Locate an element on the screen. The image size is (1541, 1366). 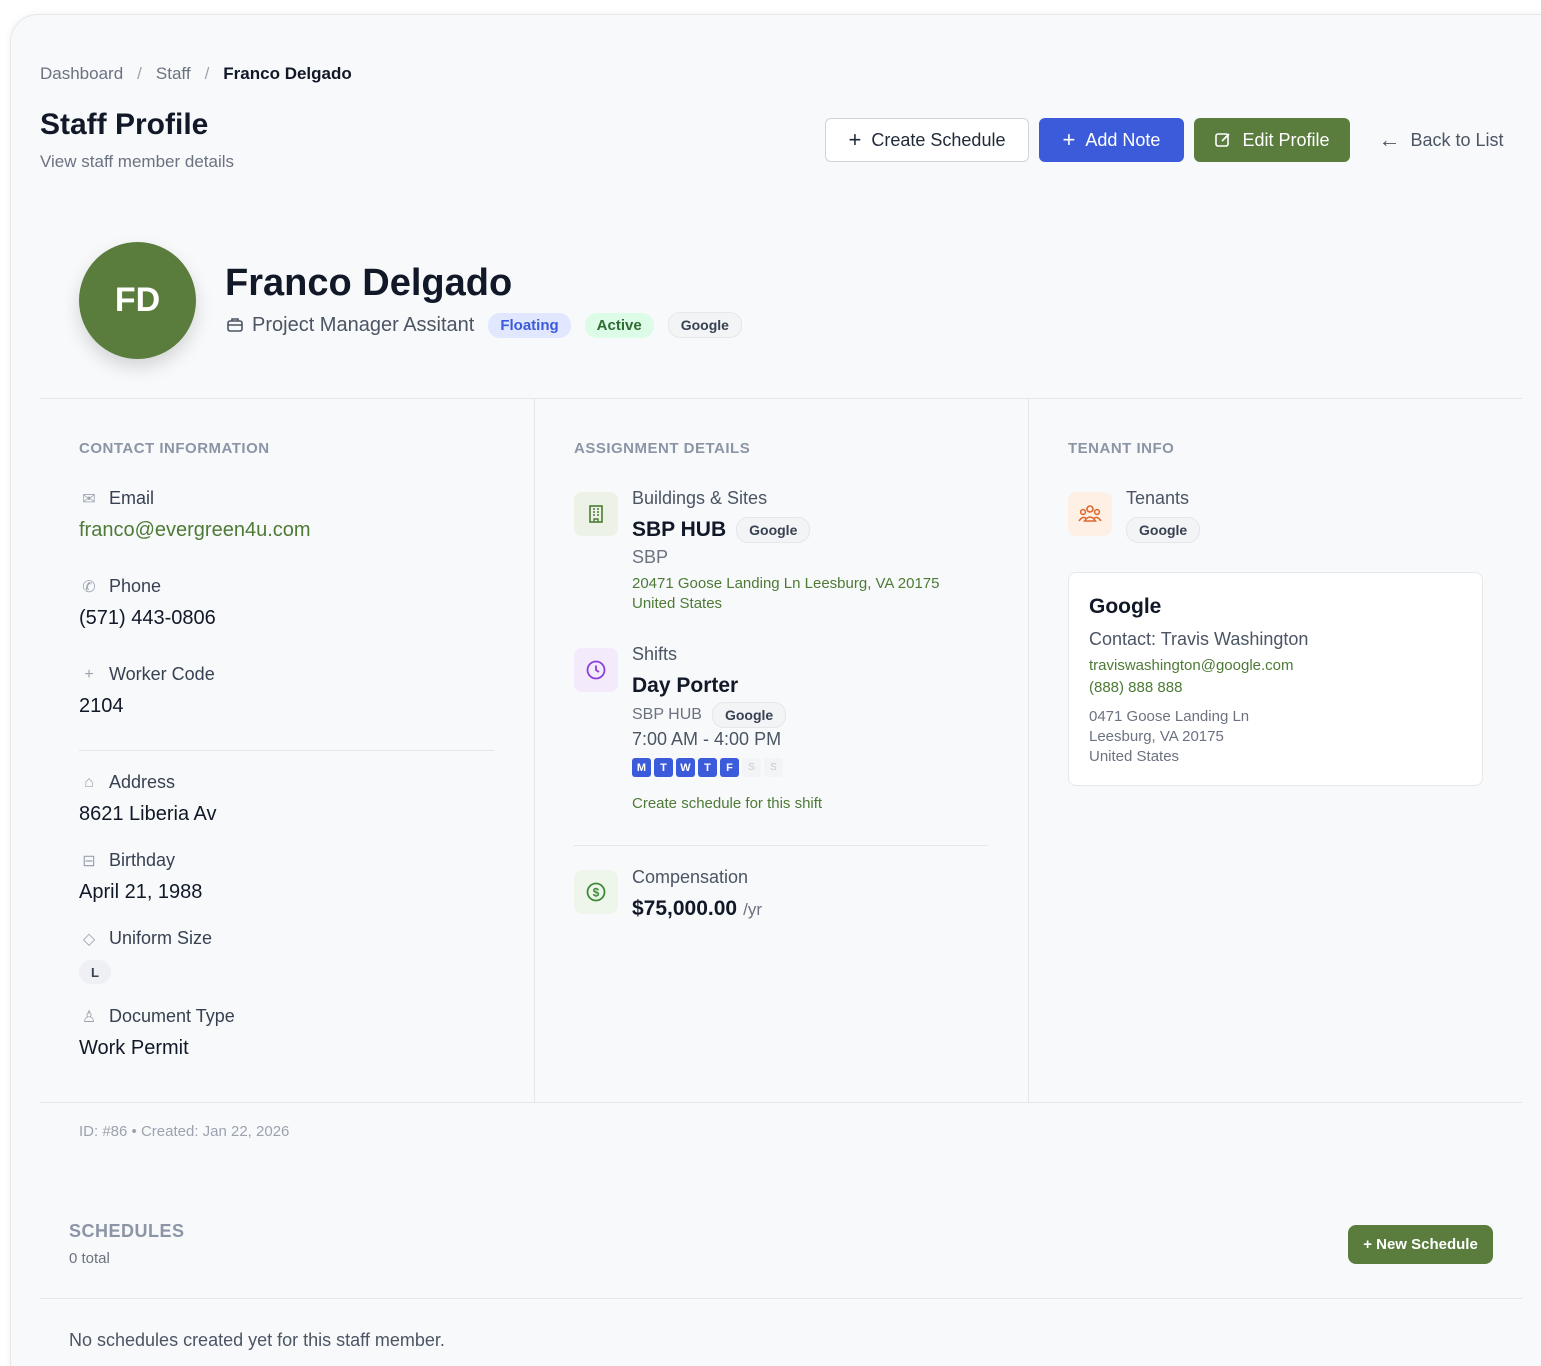
create-schedule-label: Create Schedule is located at coordinates (938, 139).